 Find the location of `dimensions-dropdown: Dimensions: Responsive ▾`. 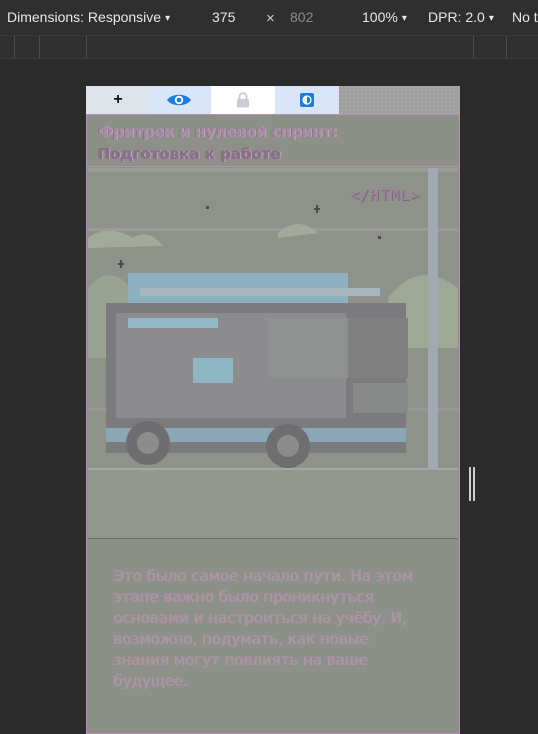

dimensions-dropdown: Dimensions: Responsive ▾ is located at coordinates (88, 17).